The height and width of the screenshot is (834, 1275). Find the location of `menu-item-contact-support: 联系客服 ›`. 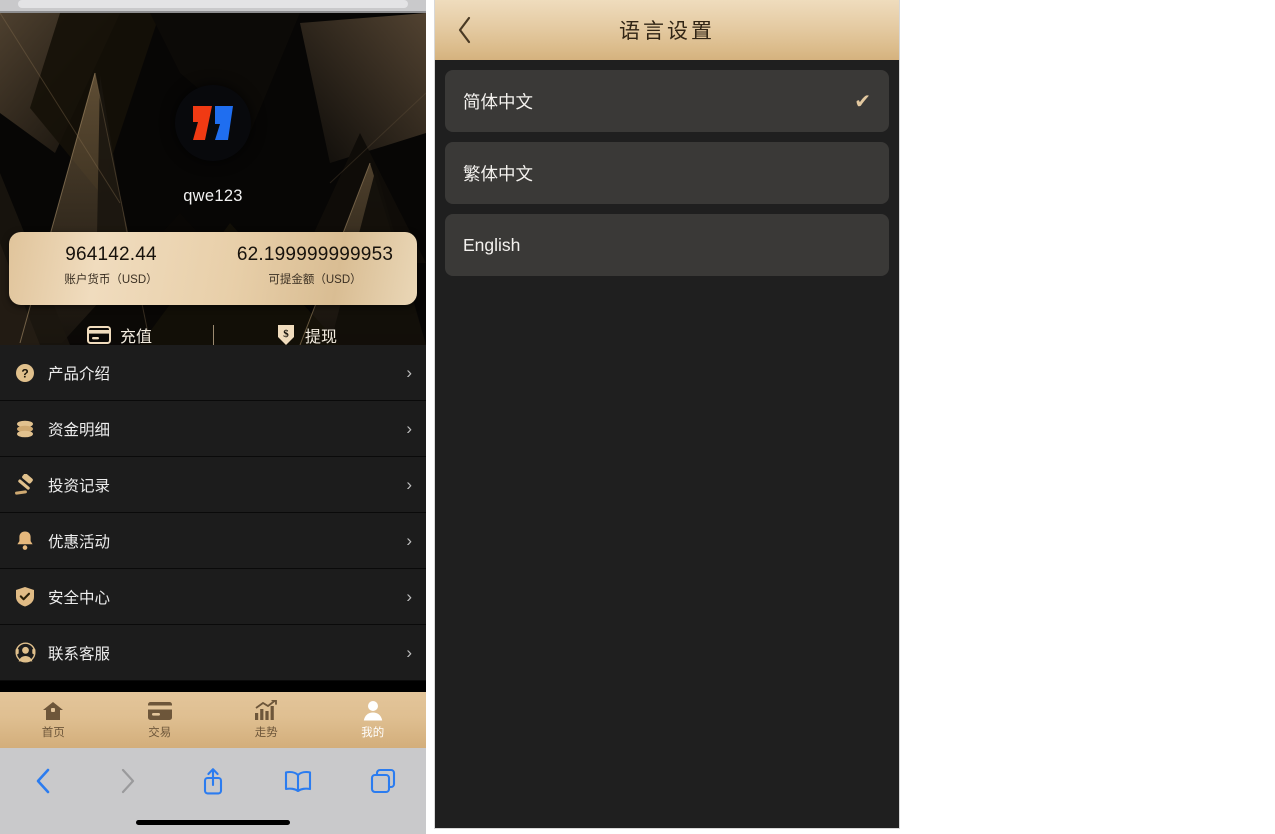

menu-item-contact-support: 联系客服 › is located at coordinates (213, 653).